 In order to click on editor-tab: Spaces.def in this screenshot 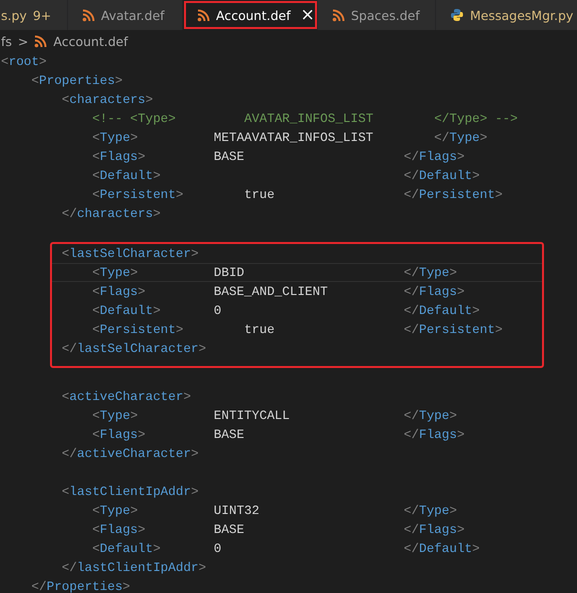, I will do `click(377, 15)`.